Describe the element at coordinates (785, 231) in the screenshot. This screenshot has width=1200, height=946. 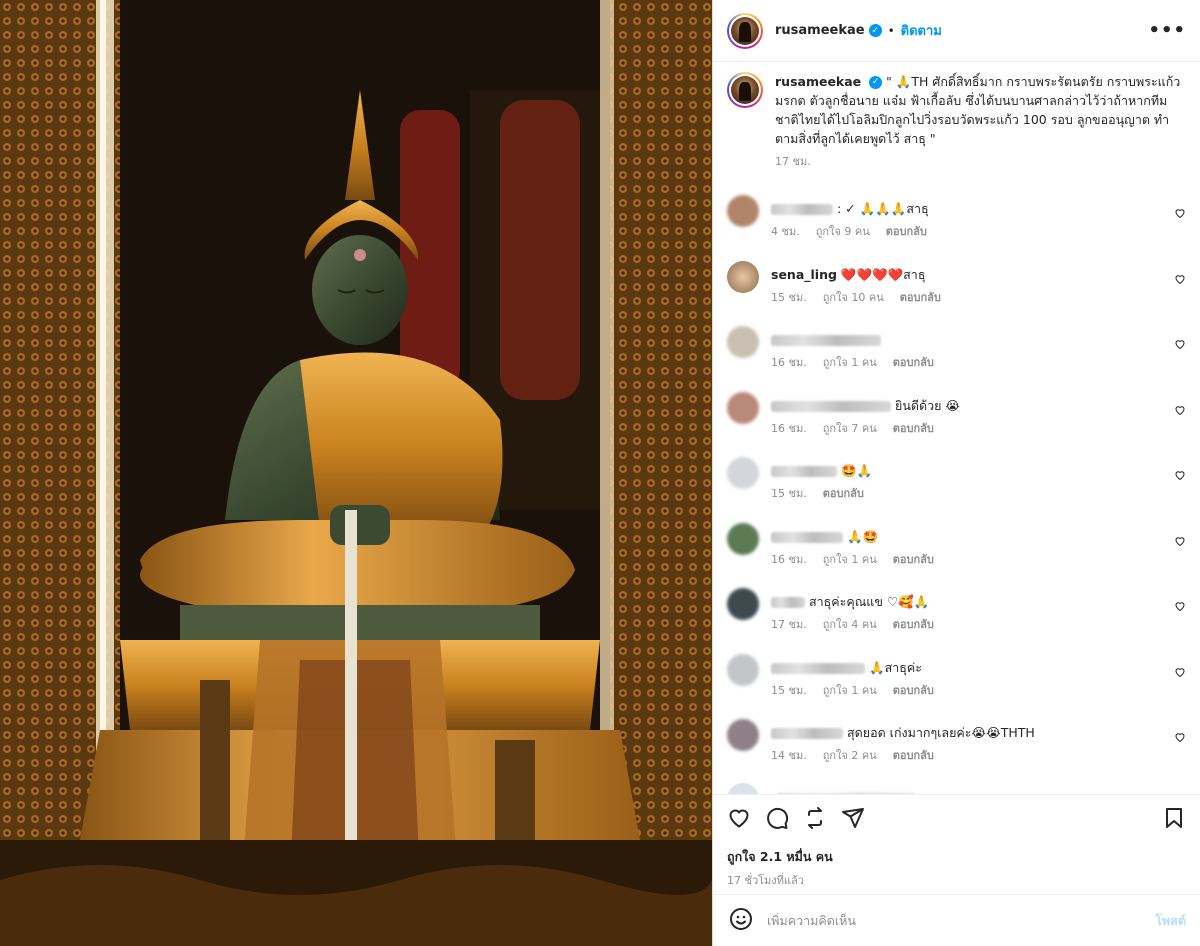
I see `comment-time: 4 ชม.` at that location.